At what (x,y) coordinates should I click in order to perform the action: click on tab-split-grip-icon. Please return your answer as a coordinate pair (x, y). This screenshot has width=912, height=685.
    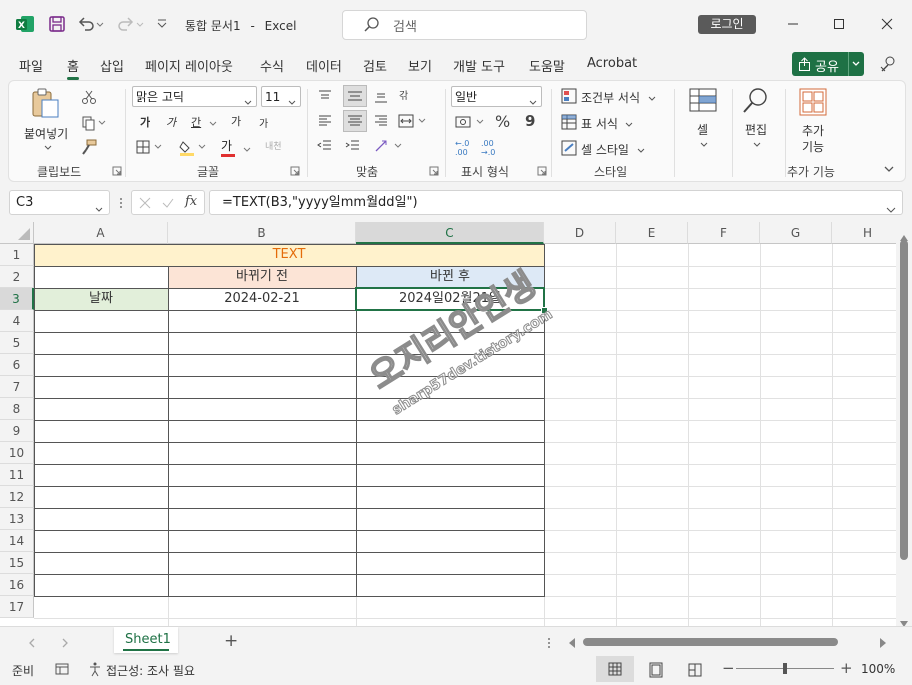
    Looking at the image, I should click on (549, 644).